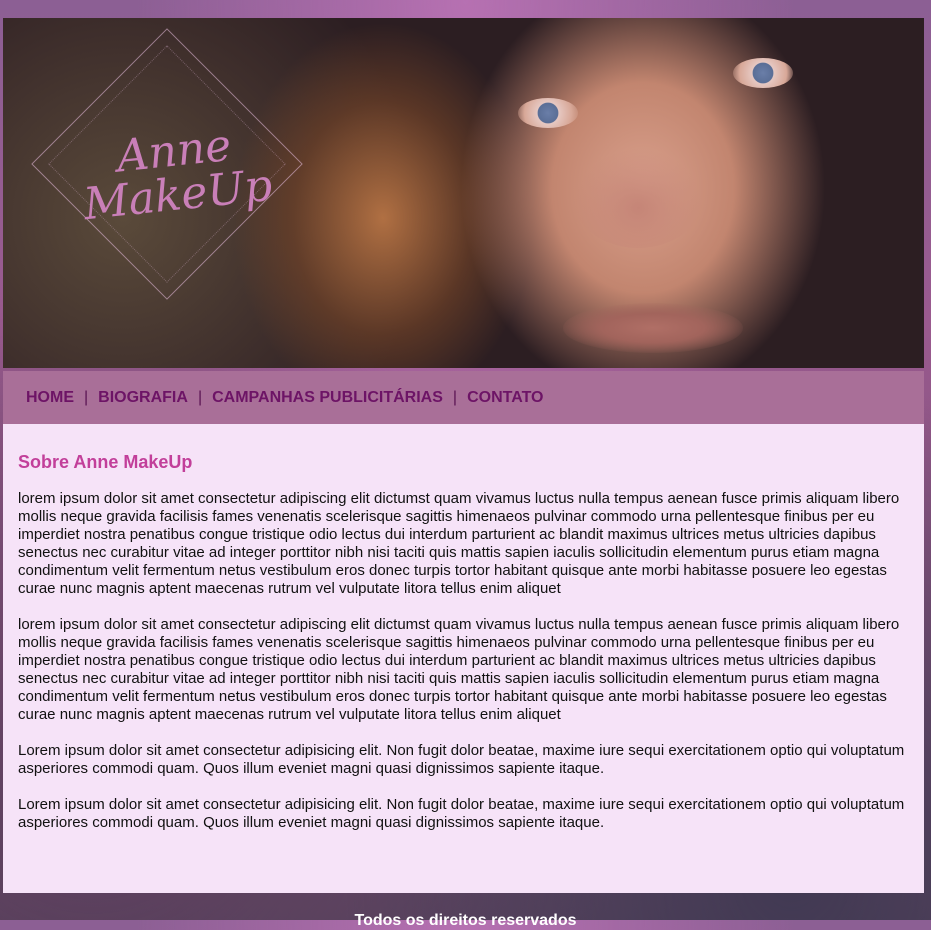 The image size is (931, 930). I want to click on nav-contato: CONTATO, so click(505, 398).